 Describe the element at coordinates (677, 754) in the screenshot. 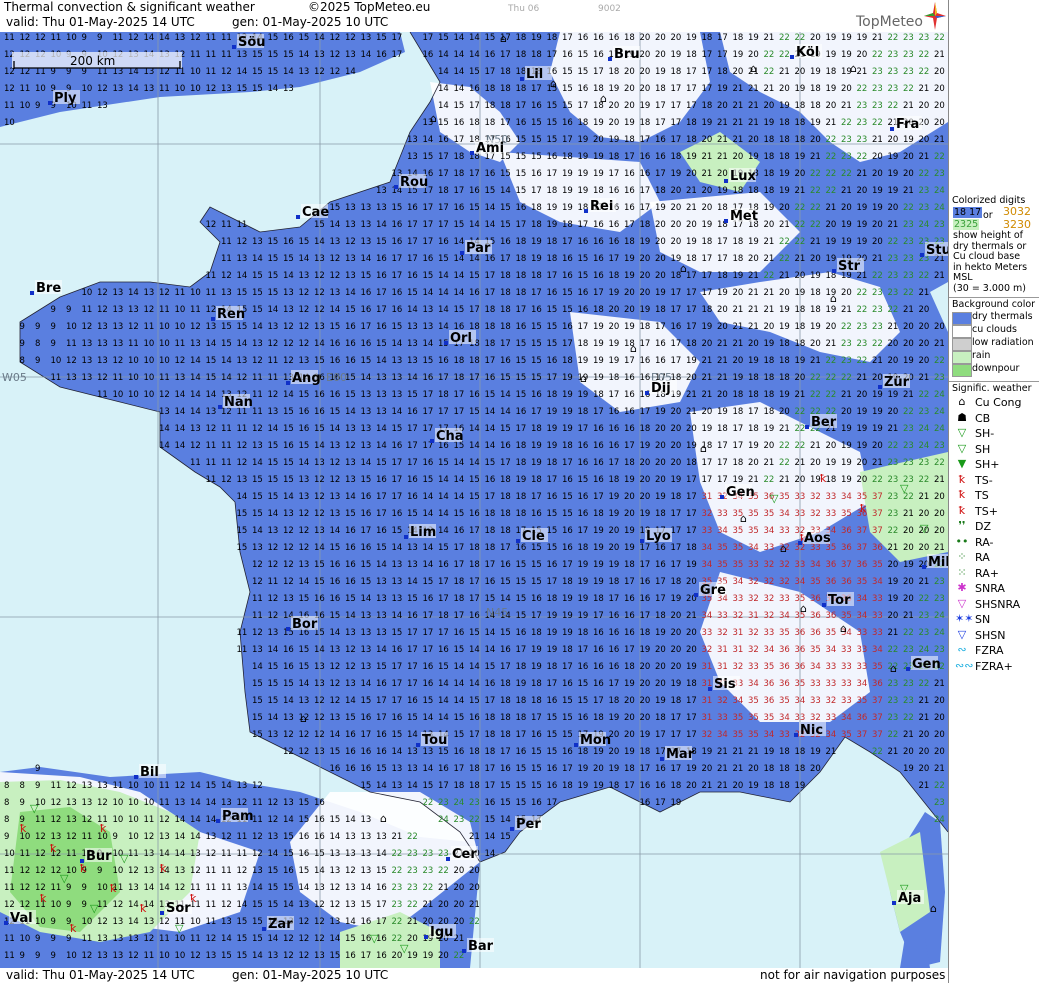

I see `city-marker: Mar` at that location.